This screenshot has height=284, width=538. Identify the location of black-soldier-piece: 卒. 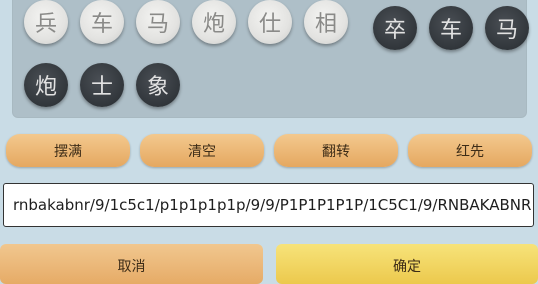
(395, 28).